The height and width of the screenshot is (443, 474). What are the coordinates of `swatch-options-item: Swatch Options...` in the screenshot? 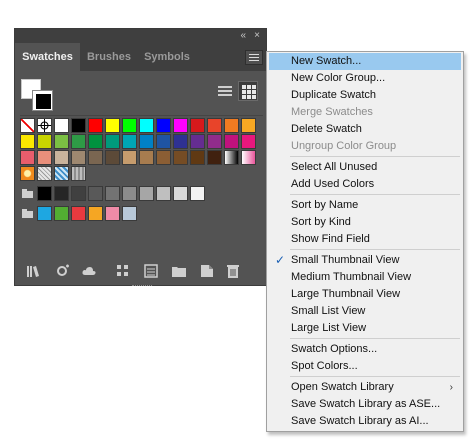 It's located at (365, 349).